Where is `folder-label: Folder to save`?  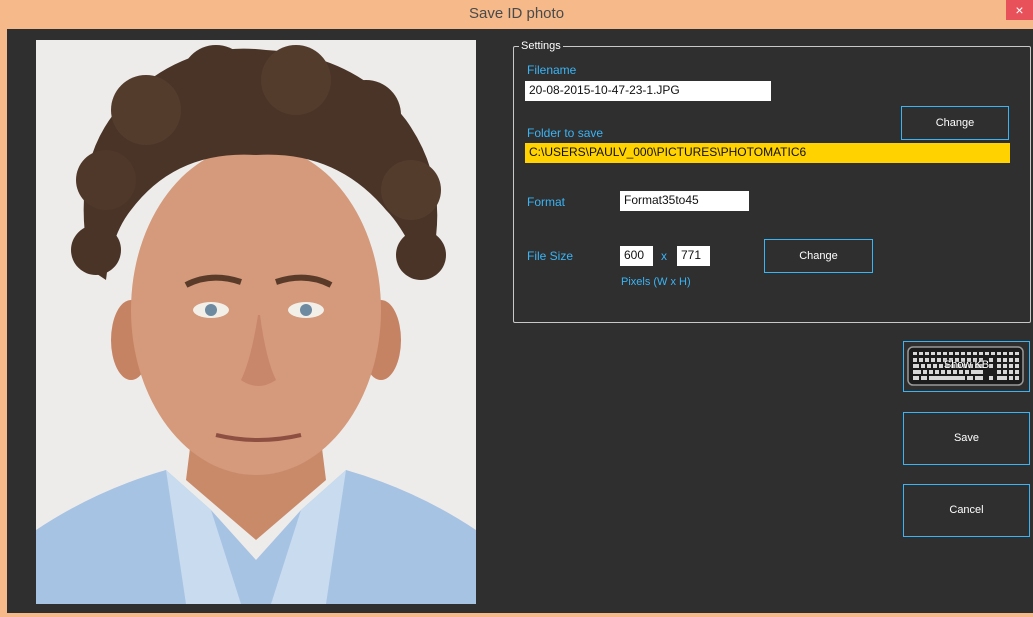
folder-label: Folder to save is located at coordinates (565, 133).